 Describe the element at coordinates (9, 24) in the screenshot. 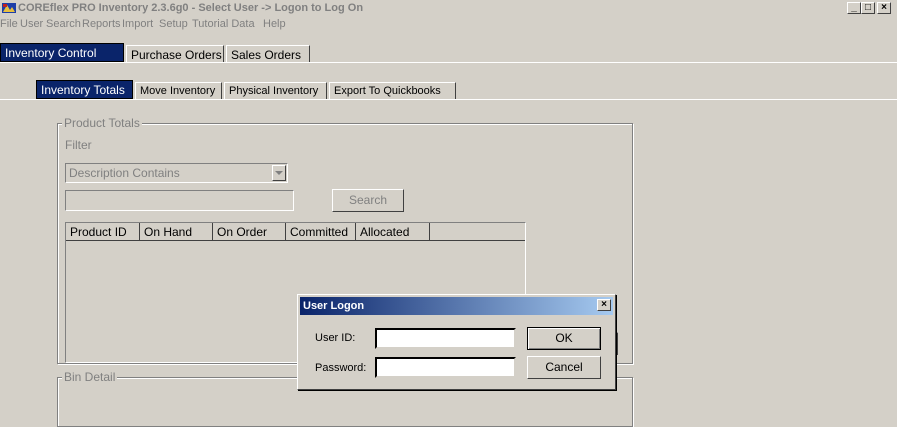

I see `menu-file: File` at that location.